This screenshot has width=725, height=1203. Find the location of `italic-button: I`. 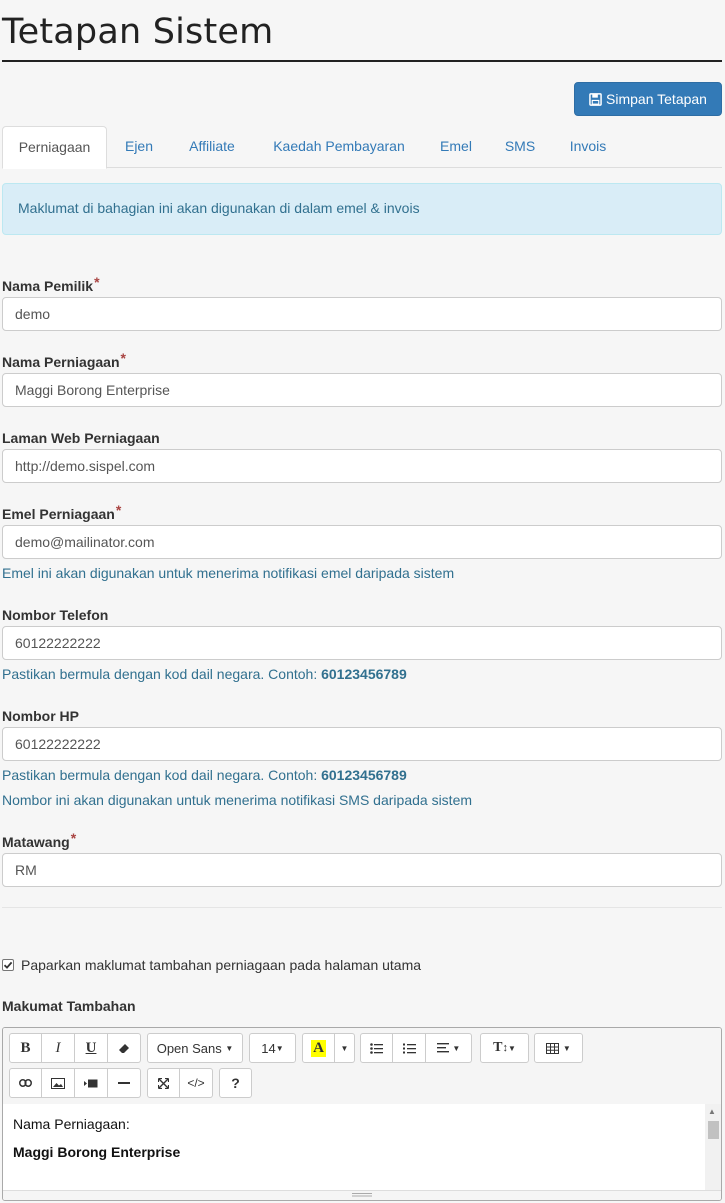

italic-button: I is located at coordinates (58, 1048).